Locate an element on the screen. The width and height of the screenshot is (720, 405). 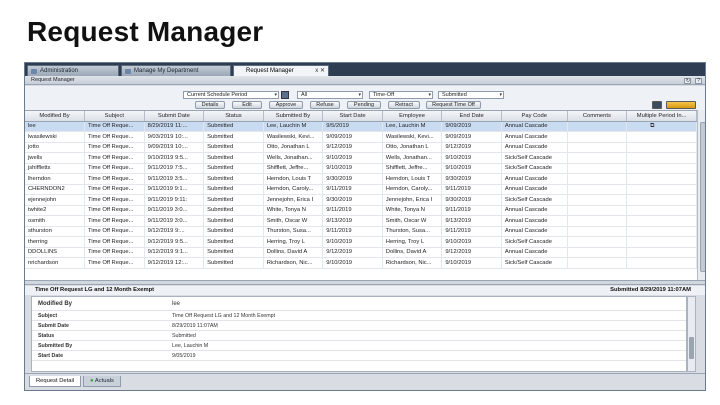
refresh-icon: ↻ is located at coordinates (688, 81).